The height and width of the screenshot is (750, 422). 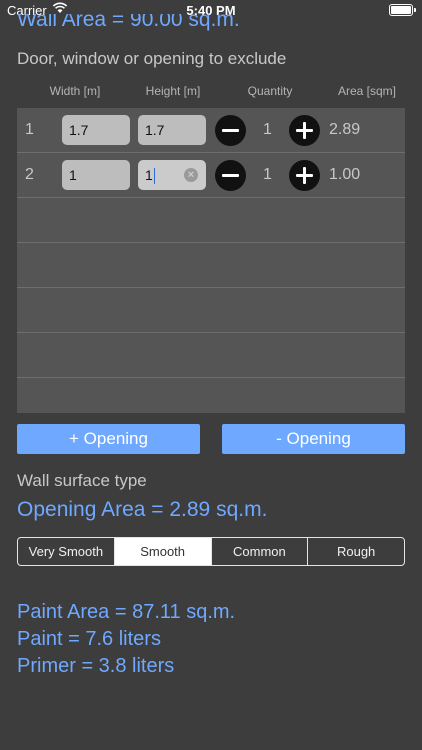 I want to click on segment-smooth: Smooth, so click(x=163, y=551).